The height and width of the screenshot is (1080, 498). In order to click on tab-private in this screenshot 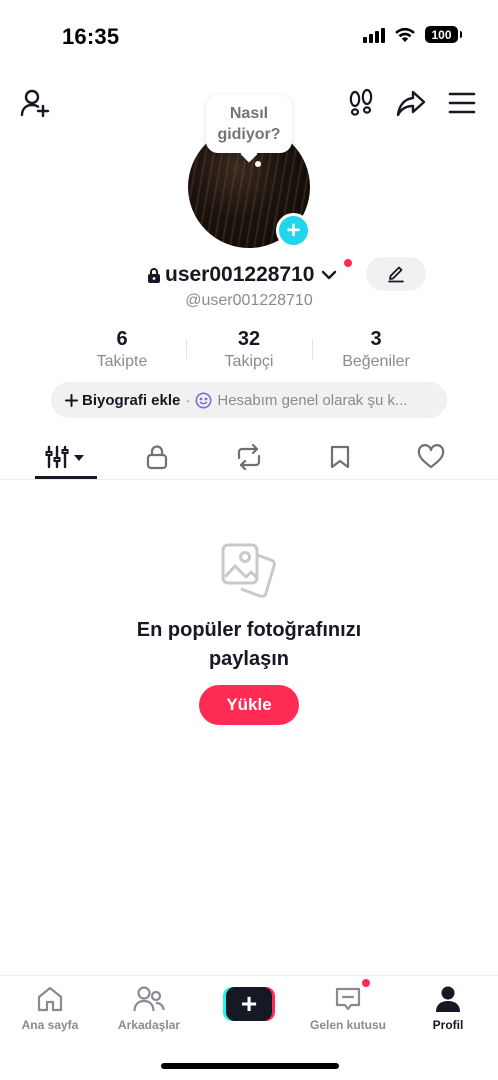, I will do `click(157, 457)`.